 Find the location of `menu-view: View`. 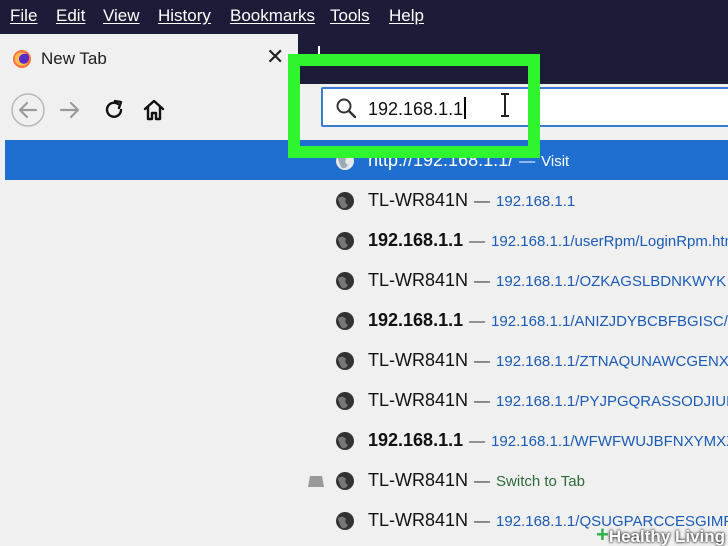

menu-view: View is located at coordinates (121, 16).